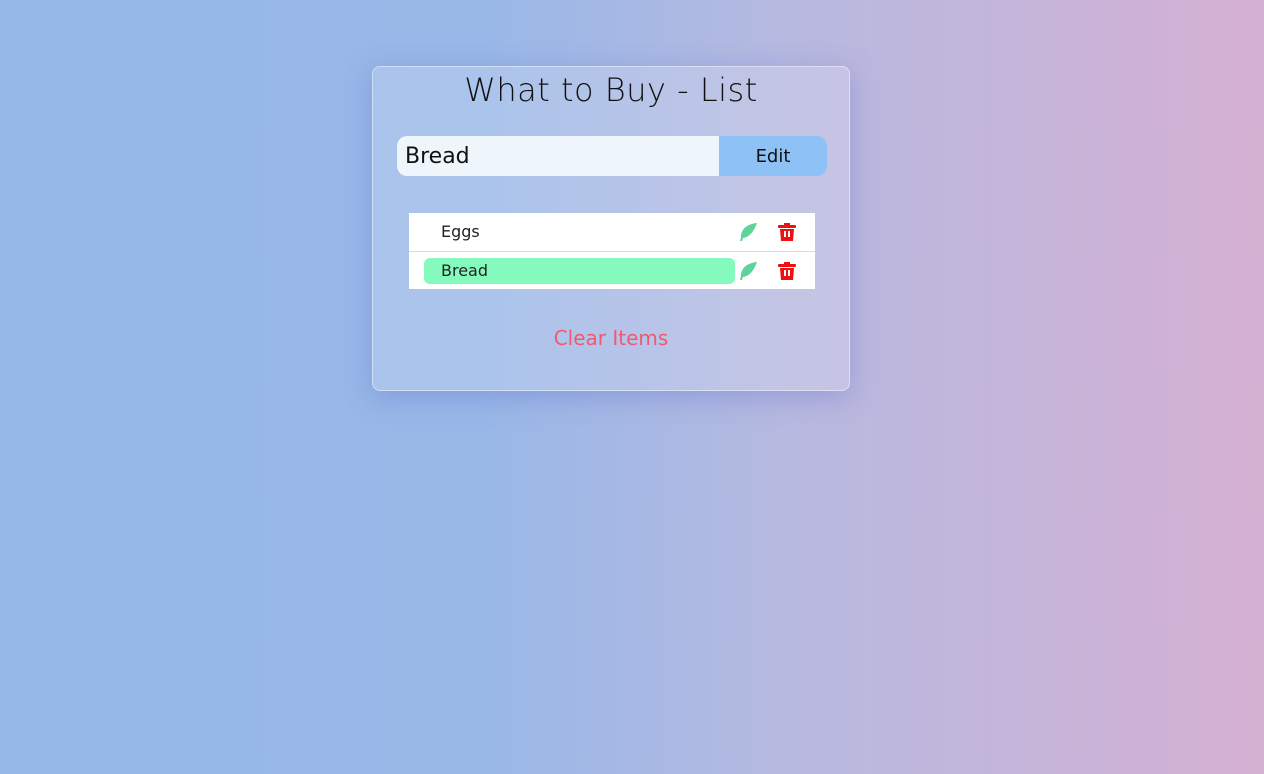 The height and width of the screenshot is (774, 1264). Describe the element at coordinates (773, 156) in the screenshot. I see `submit-button: Edit` at that location.